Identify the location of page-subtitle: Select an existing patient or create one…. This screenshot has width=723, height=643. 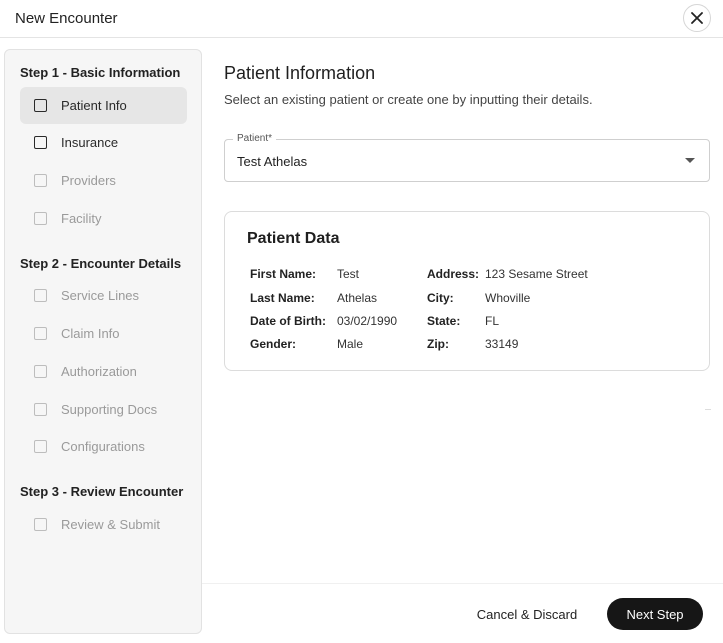
(408, 99).